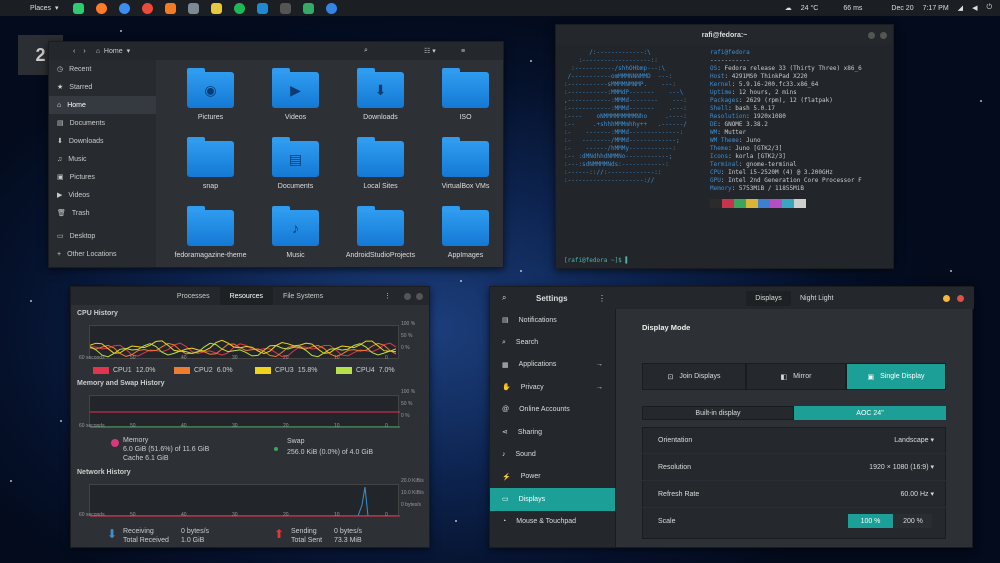 The image size is (1000, 563). Describe the element at coordinates (74, 51) in the screenshot. I see `back-icon: ‹` at that location.